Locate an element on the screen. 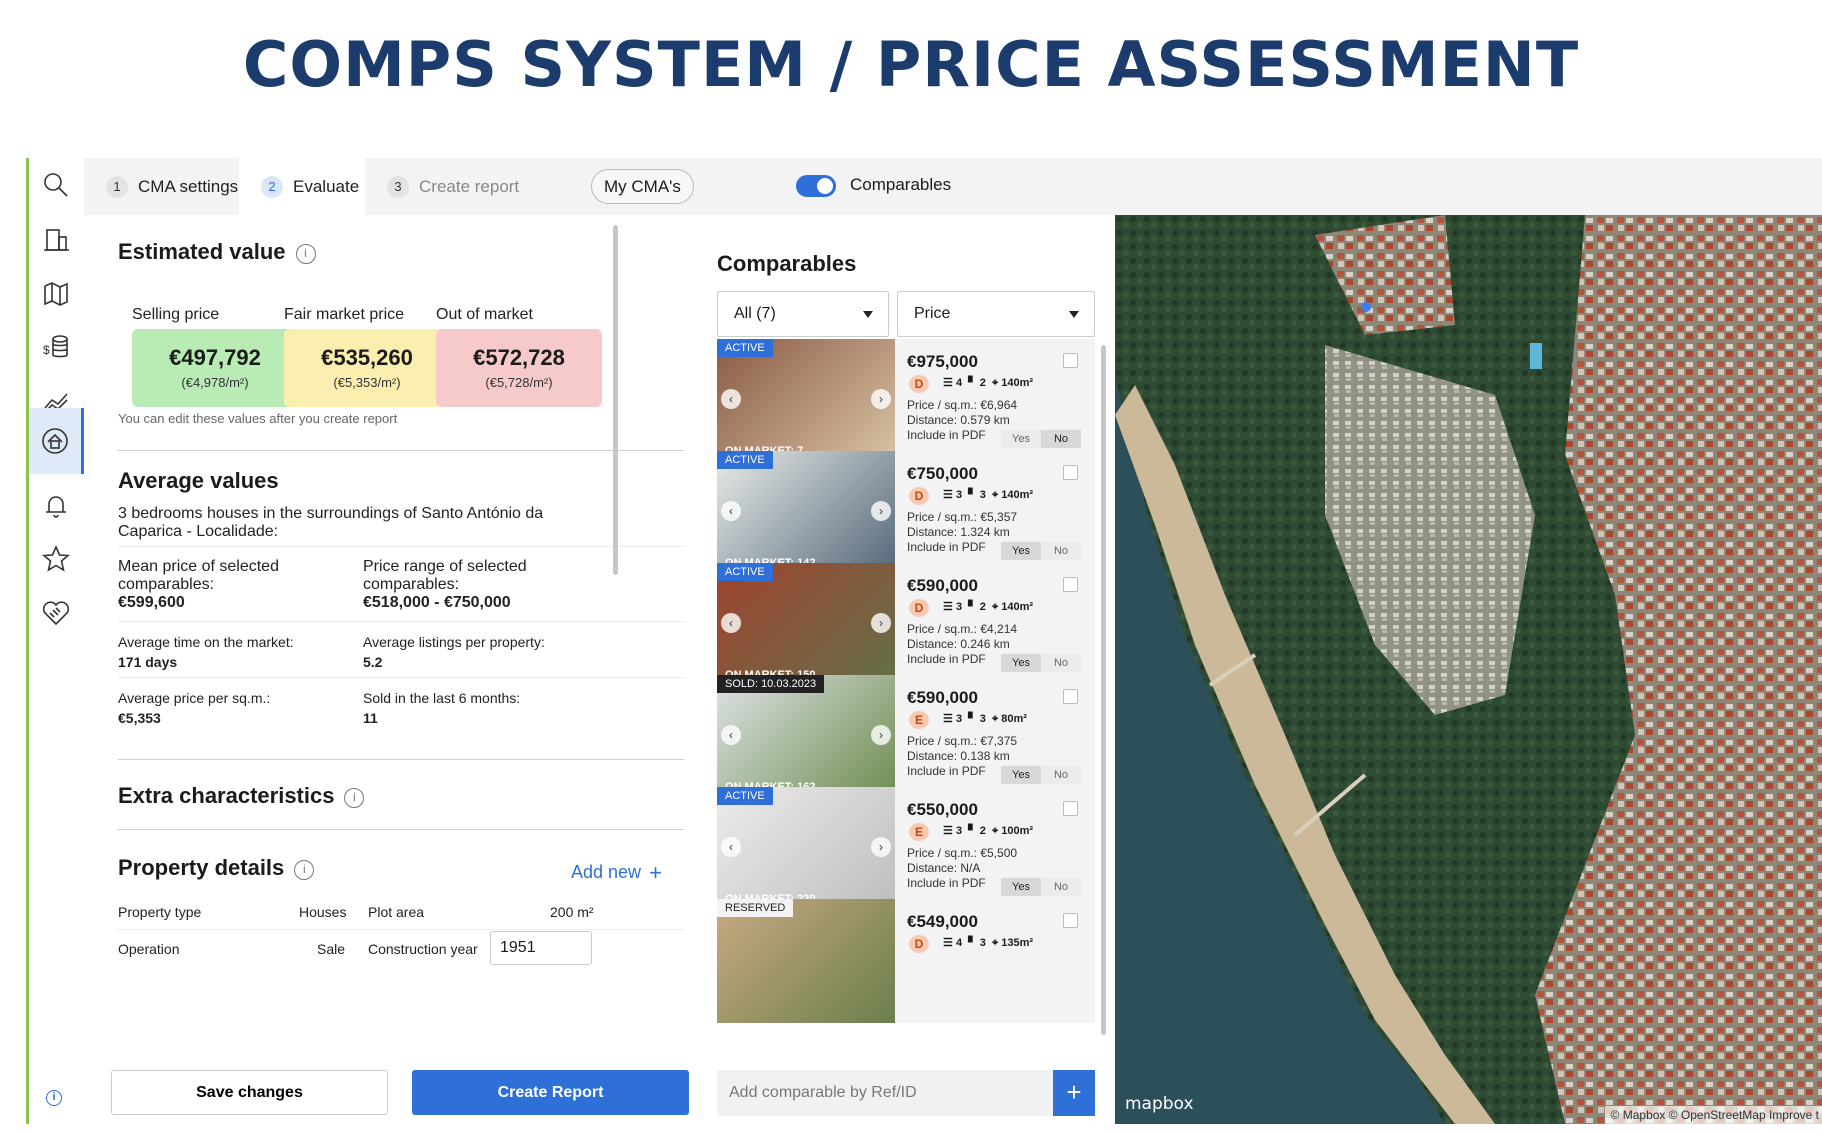 The height and width of the screenshot is (1134, 1822). comparable-card: RESERVED €549,000 D ☰ 4 ▘ 3 ⌖ 135m² is located at coordinates (906, 961).